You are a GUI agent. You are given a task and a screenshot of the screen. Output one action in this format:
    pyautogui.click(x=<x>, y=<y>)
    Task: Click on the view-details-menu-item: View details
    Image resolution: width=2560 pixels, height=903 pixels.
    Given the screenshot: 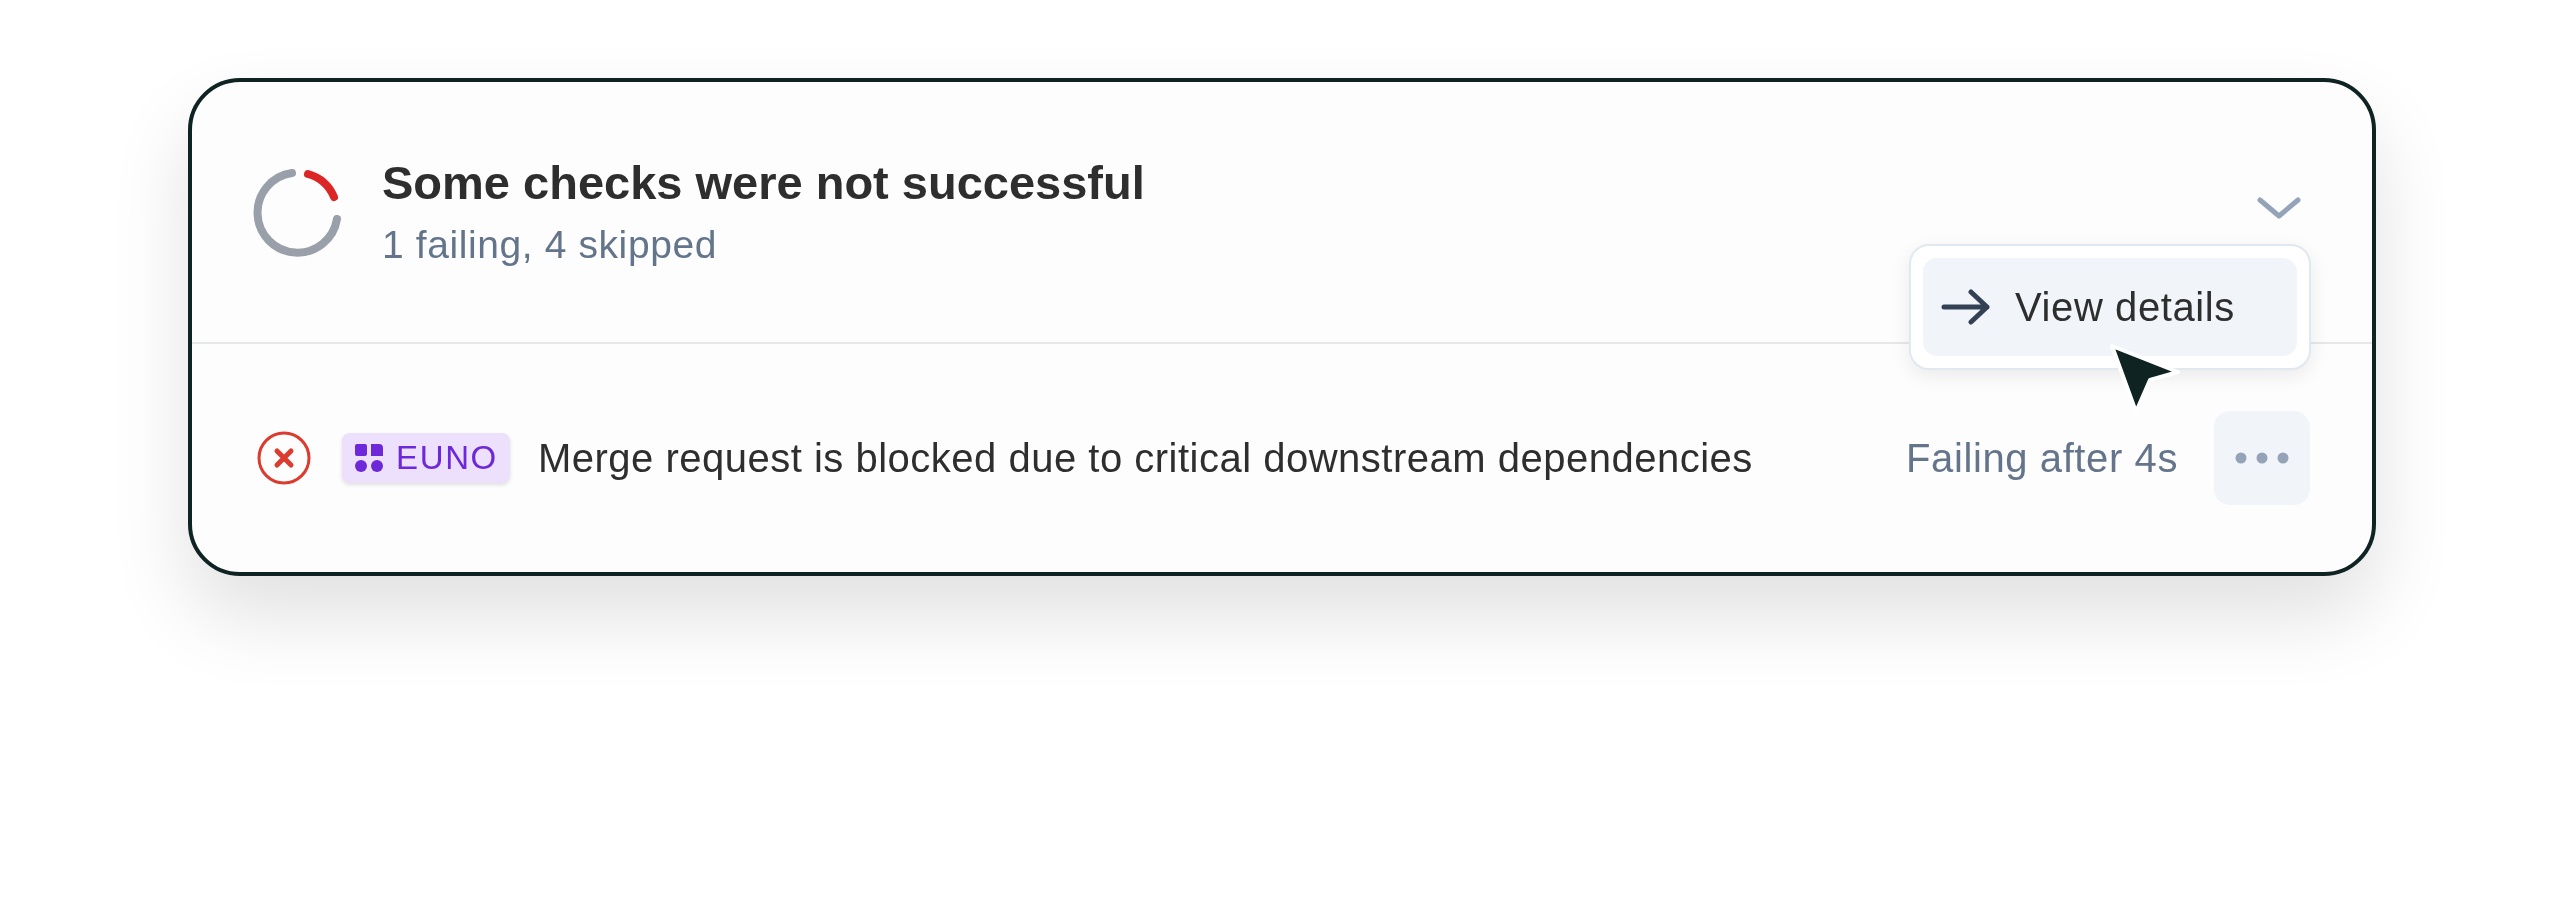 What is the action you would take?
    pyautogui.click(x=2110, y=307)
    